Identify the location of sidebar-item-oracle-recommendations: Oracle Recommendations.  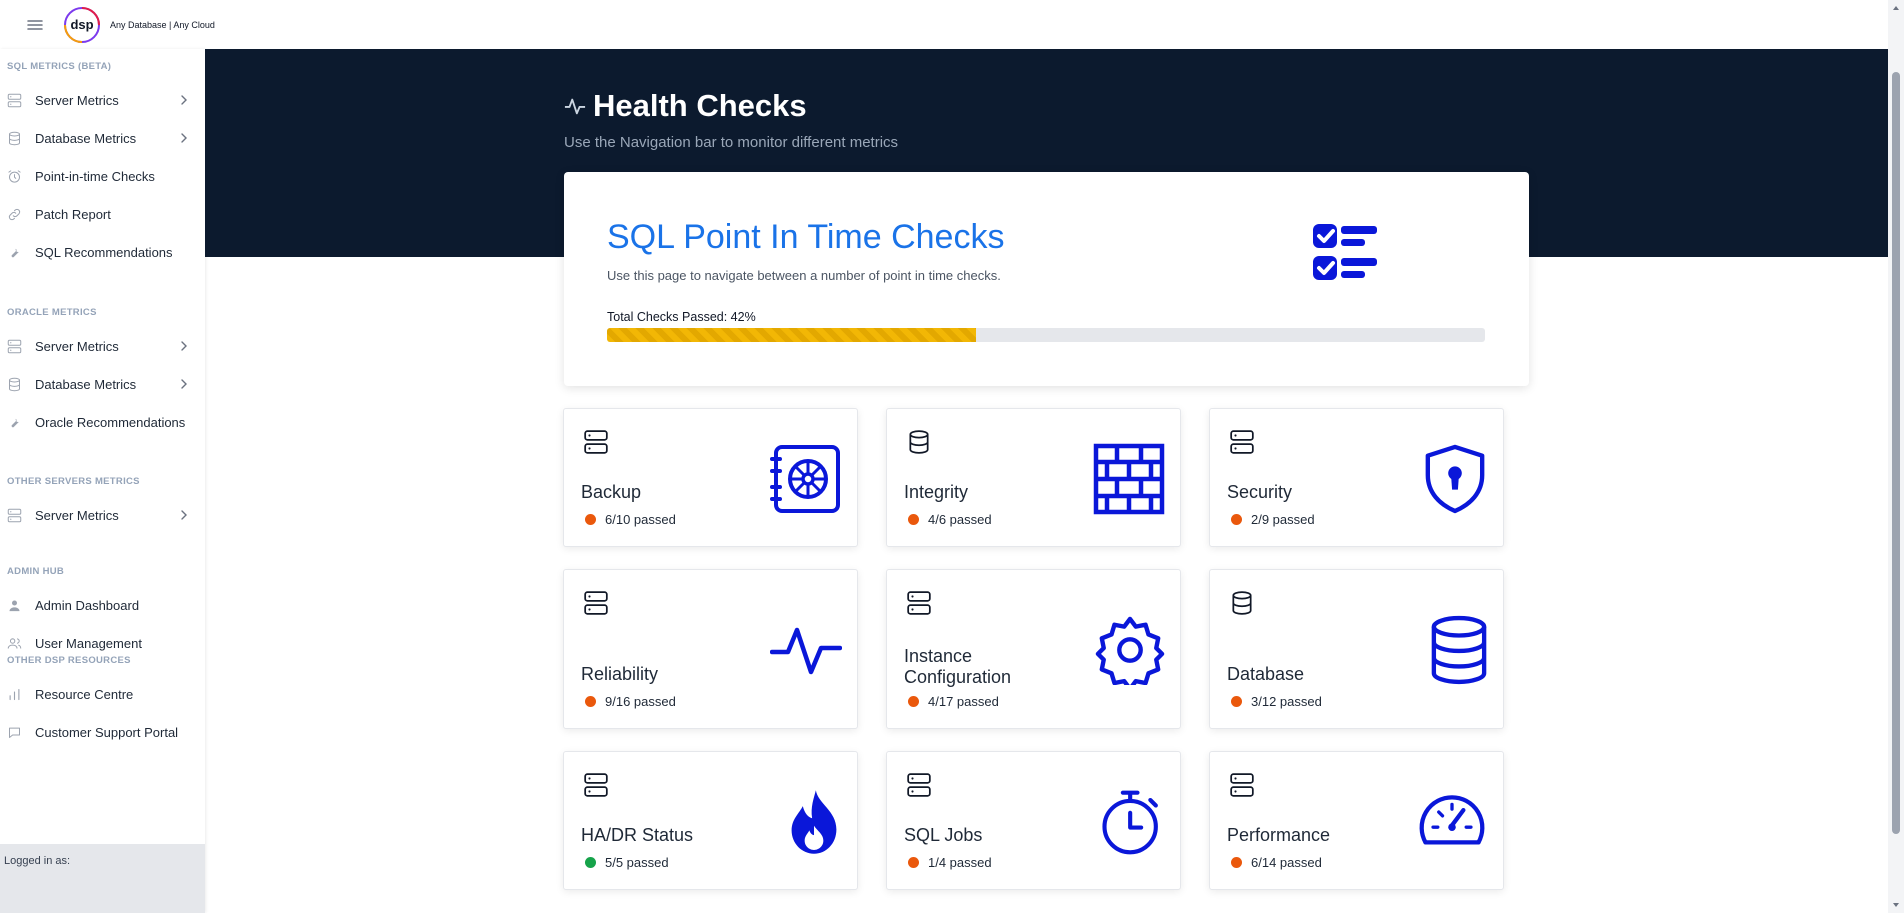
(102, 422).